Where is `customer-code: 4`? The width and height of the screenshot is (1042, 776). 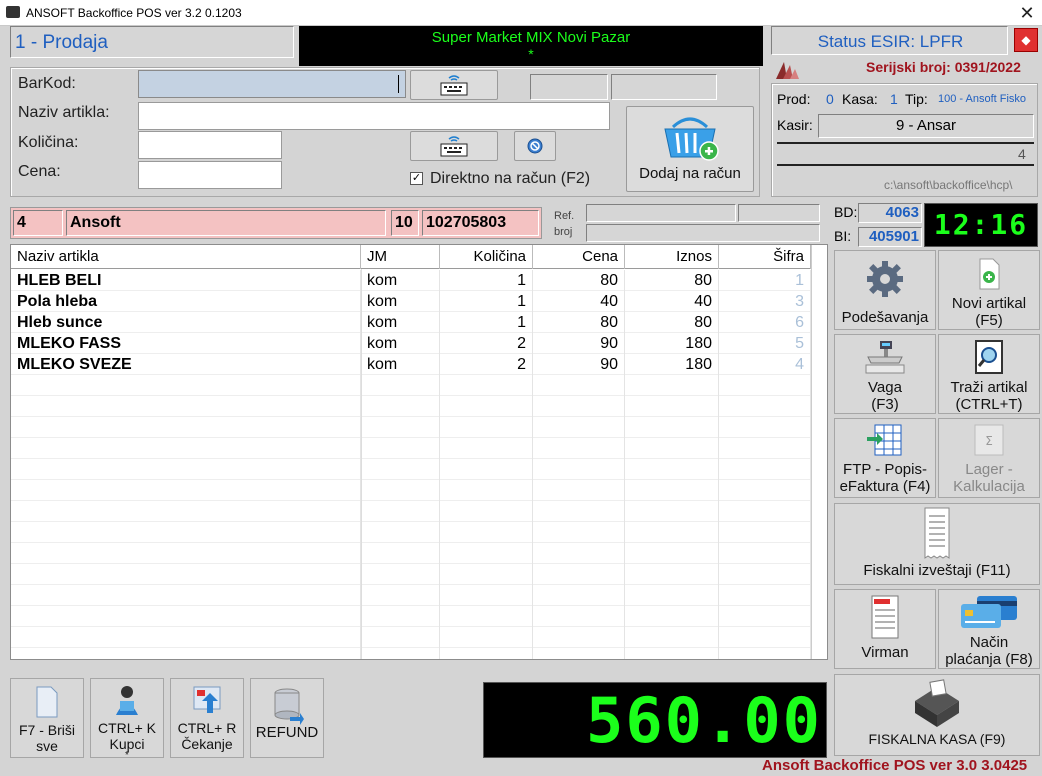
customer-code: 4 is located at coordinates (38, 223).